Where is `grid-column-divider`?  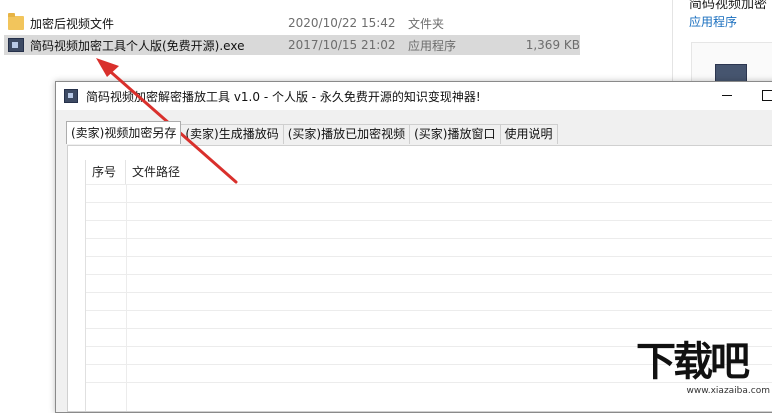 grid-column-divider is located at coordinates (126, 297).